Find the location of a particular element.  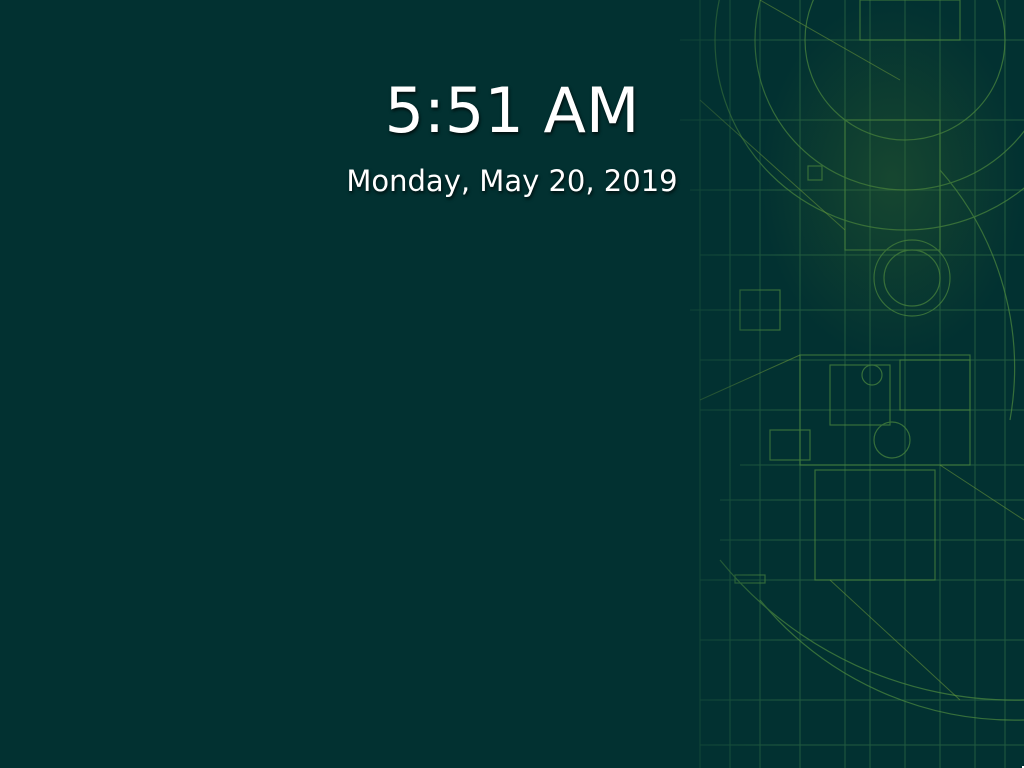

clock-time: 5:51 AM is located at coordinates (512, 110).